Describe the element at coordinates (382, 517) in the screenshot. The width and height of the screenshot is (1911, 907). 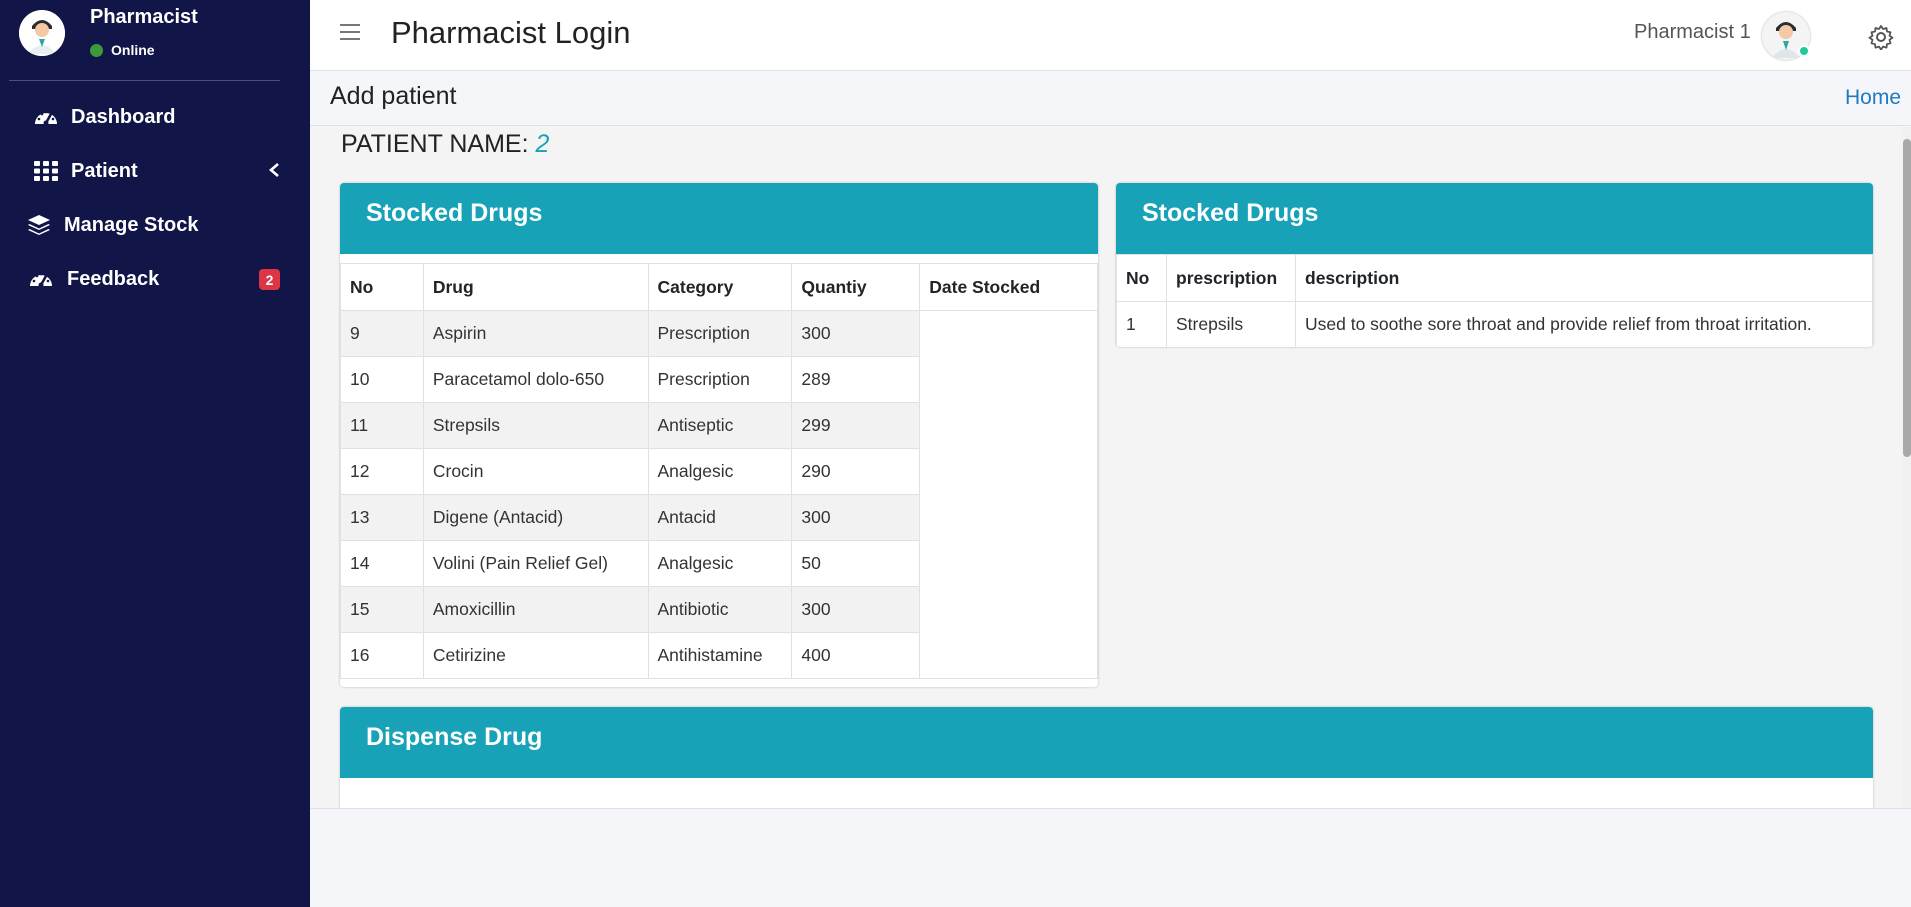
I see `cell-no: 13` at that location.